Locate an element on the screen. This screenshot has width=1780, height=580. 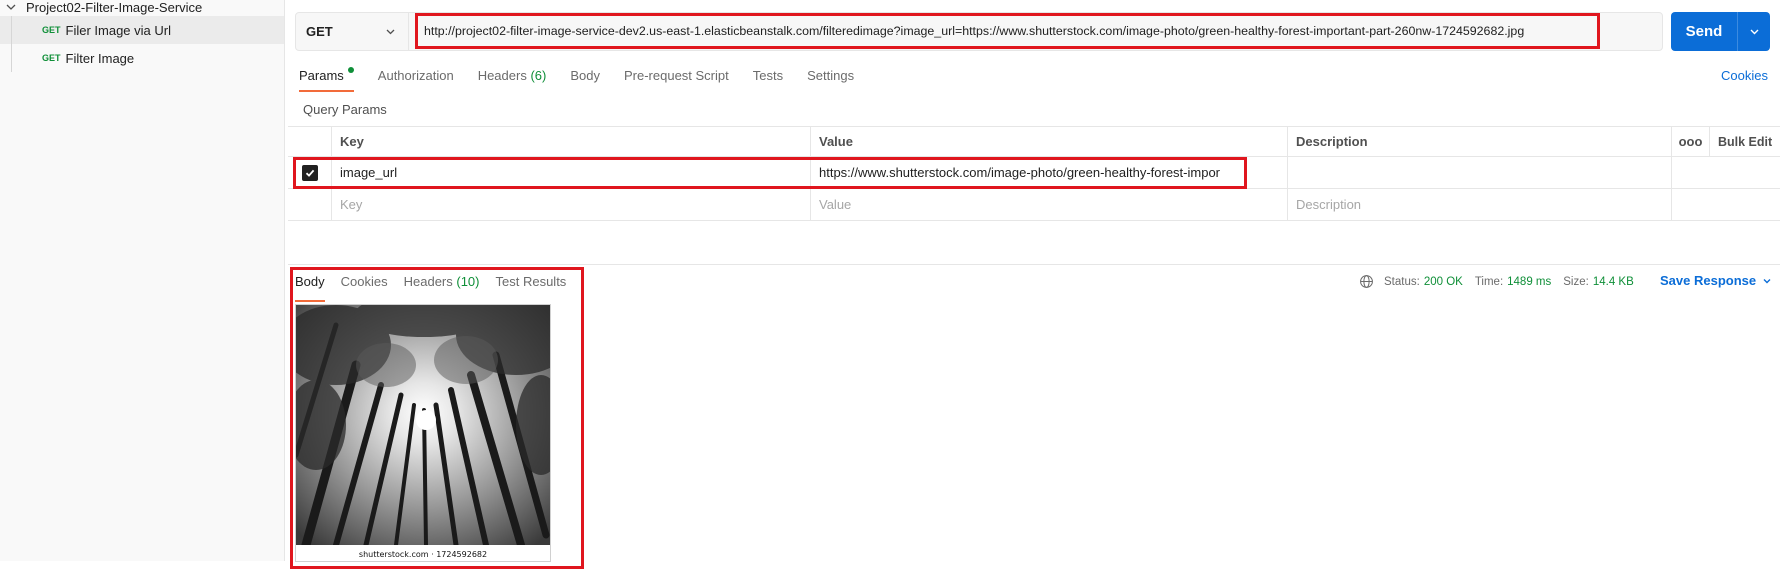
tab-settings: Settings is located at coordinates (830, 78).